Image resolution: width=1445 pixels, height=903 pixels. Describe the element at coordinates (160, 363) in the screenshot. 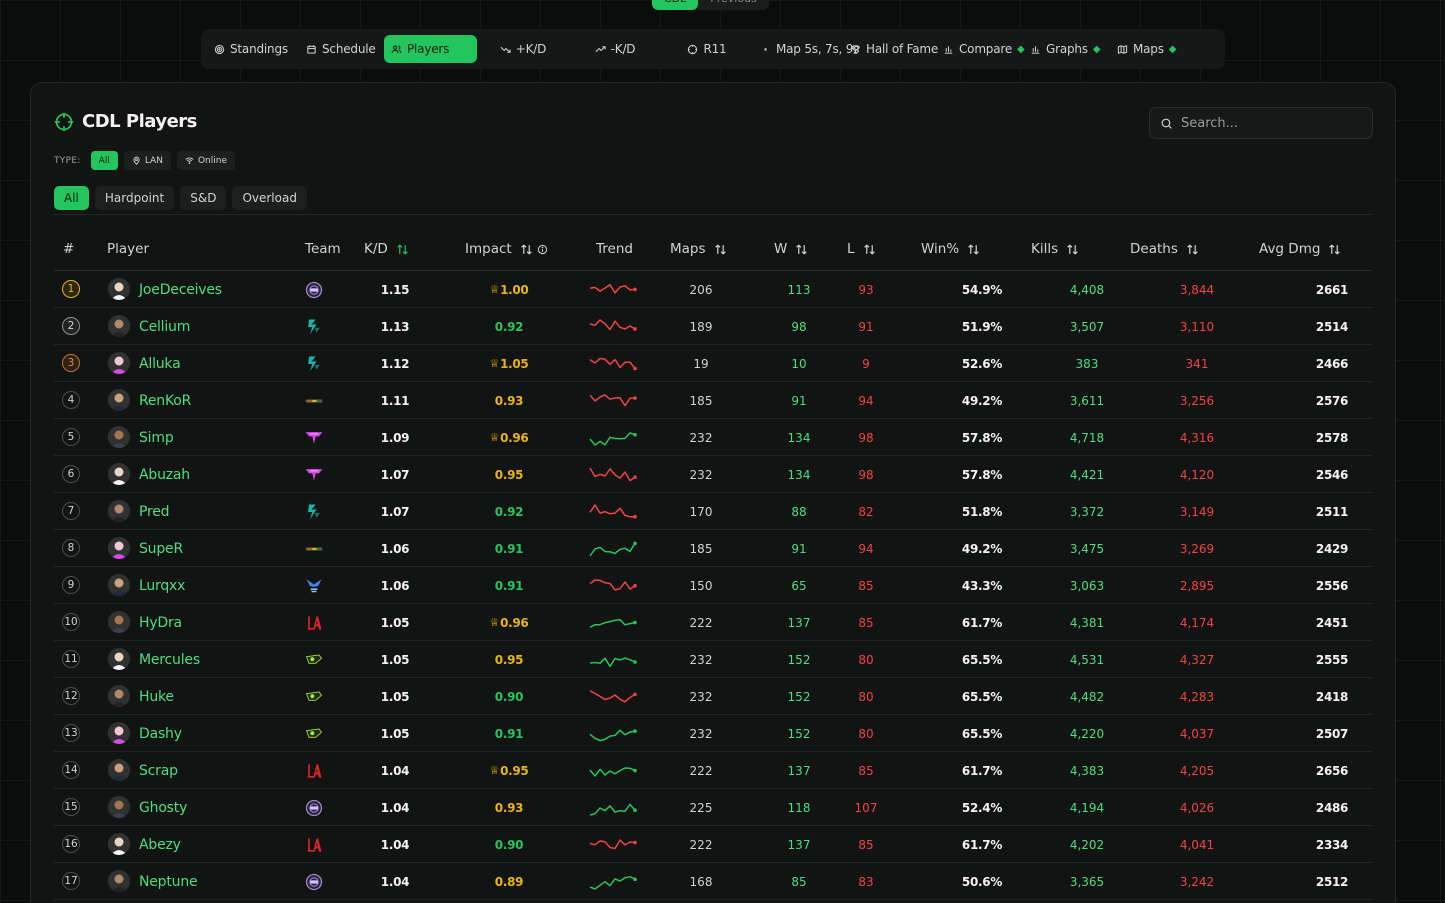

I see `player-name-link: Alluka` at that location.